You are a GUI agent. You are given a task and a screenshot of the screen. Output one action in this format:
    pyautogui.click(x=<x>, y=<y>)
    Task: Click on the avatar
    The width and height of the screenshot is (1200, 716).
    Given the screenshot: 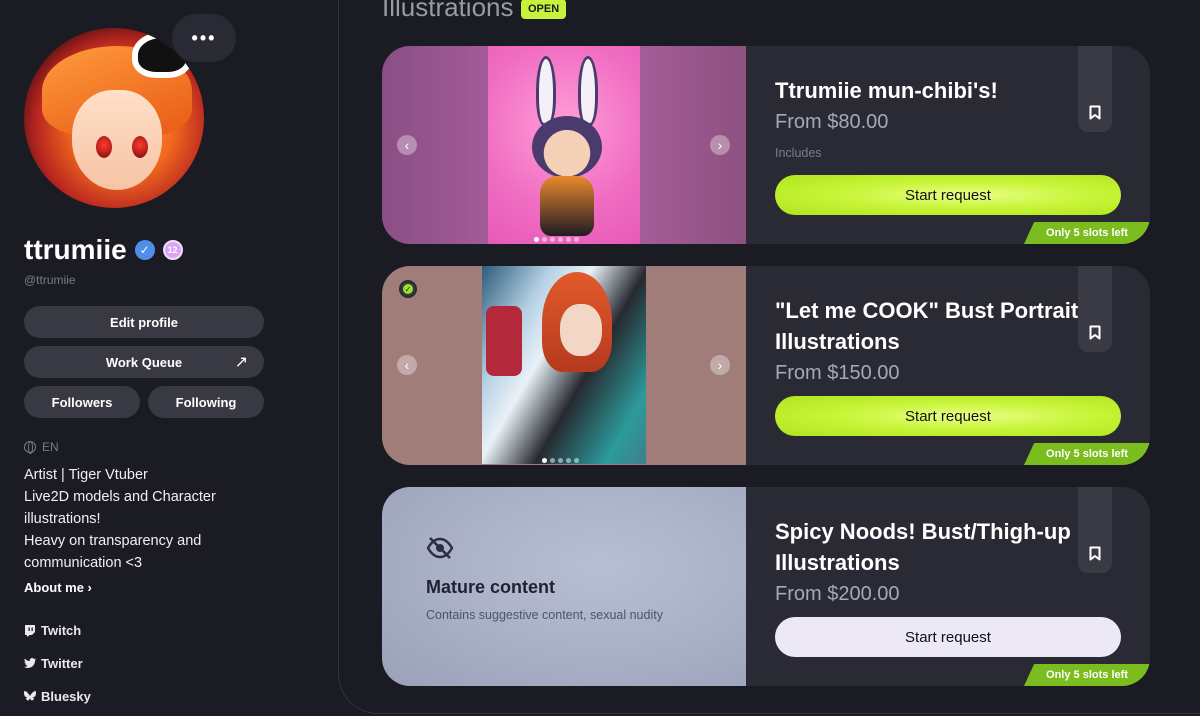 What is the action you would take?
    pyautogui.click(x=114, y=118)
    